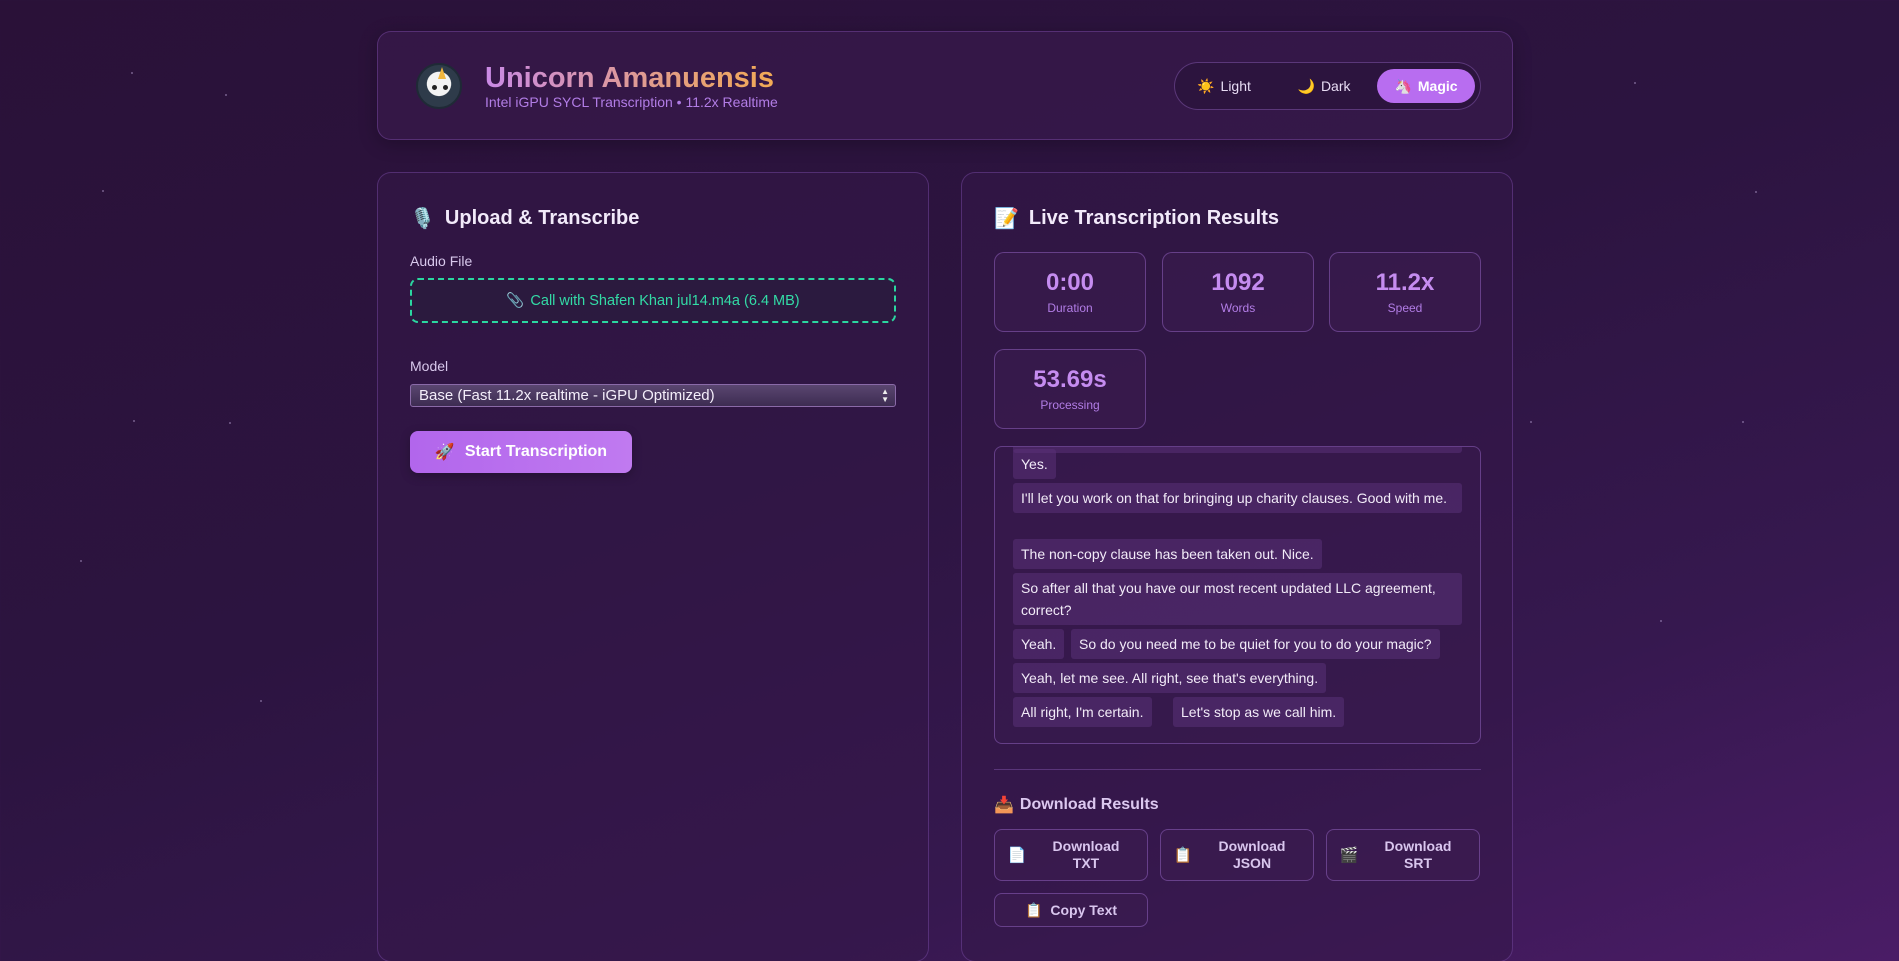 The height and width of the screenshot is (961, 1899). I want to click on stat-label: Words, so click(1238, 308).